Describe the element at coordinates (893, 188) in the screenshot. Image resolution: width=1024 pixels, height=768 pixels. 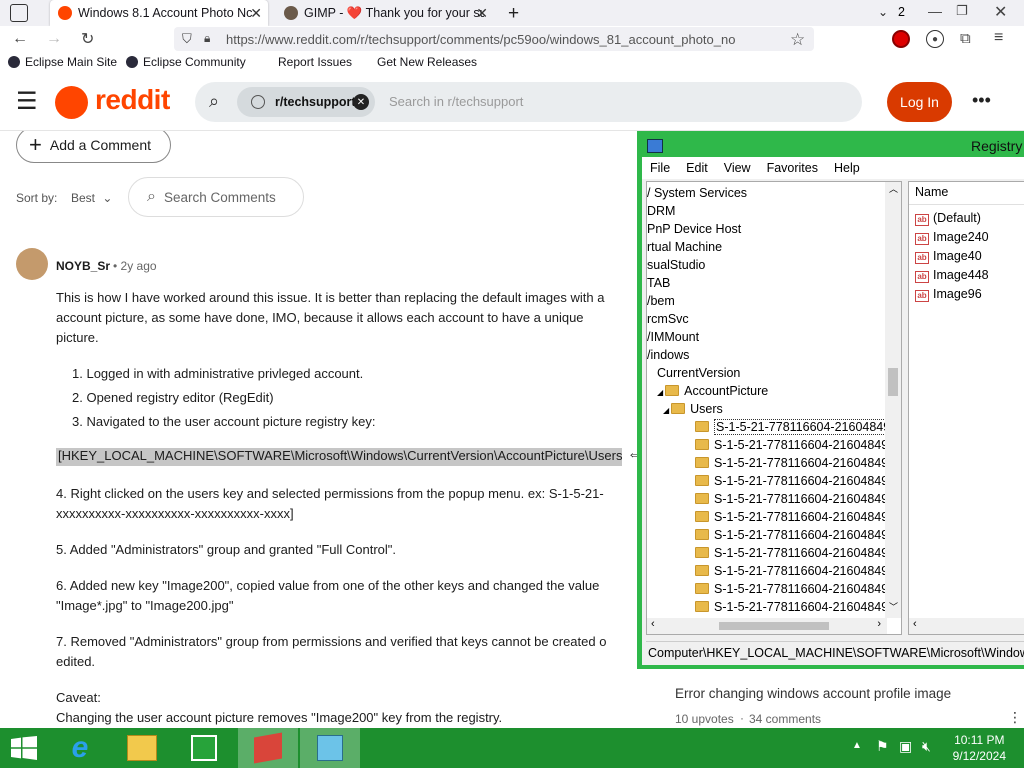
I see `scroll-up-icon: ︿` at that location.